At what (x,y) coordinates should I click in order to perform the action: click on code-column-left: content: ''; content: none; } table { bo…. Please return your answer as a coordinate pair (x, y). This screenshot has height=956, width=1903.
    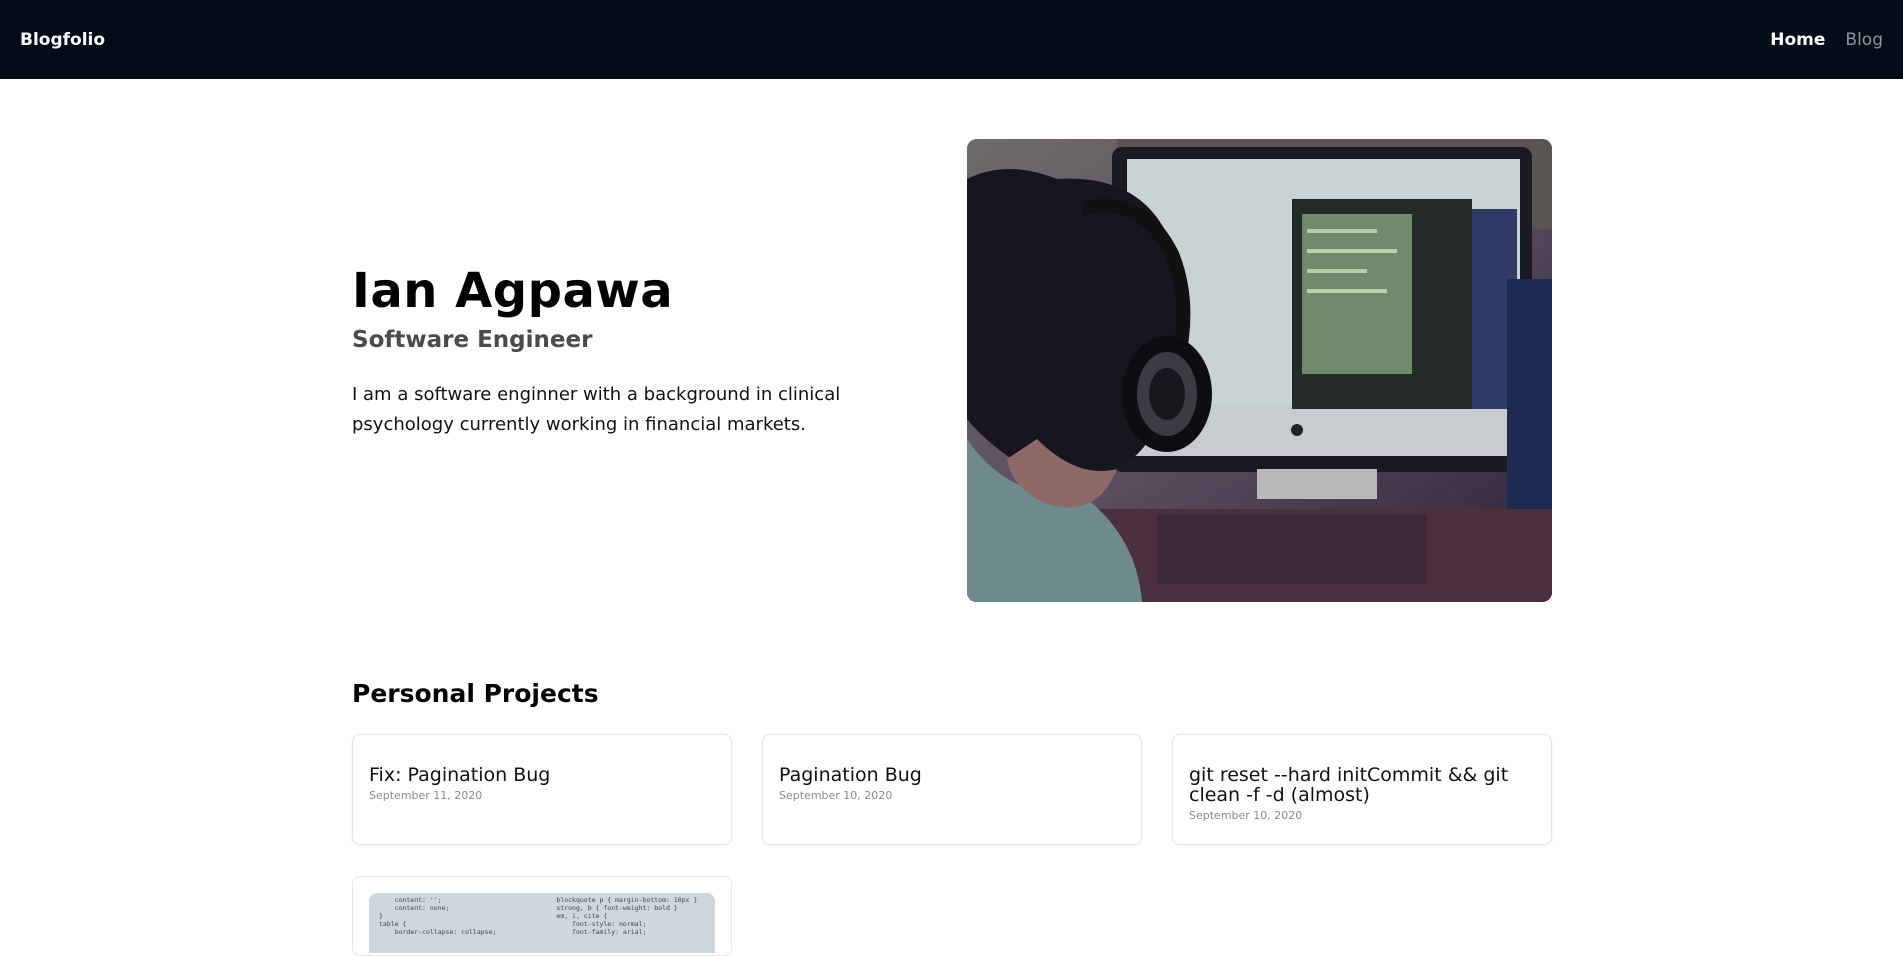
    Looking at the image, I should click on (438, 916).